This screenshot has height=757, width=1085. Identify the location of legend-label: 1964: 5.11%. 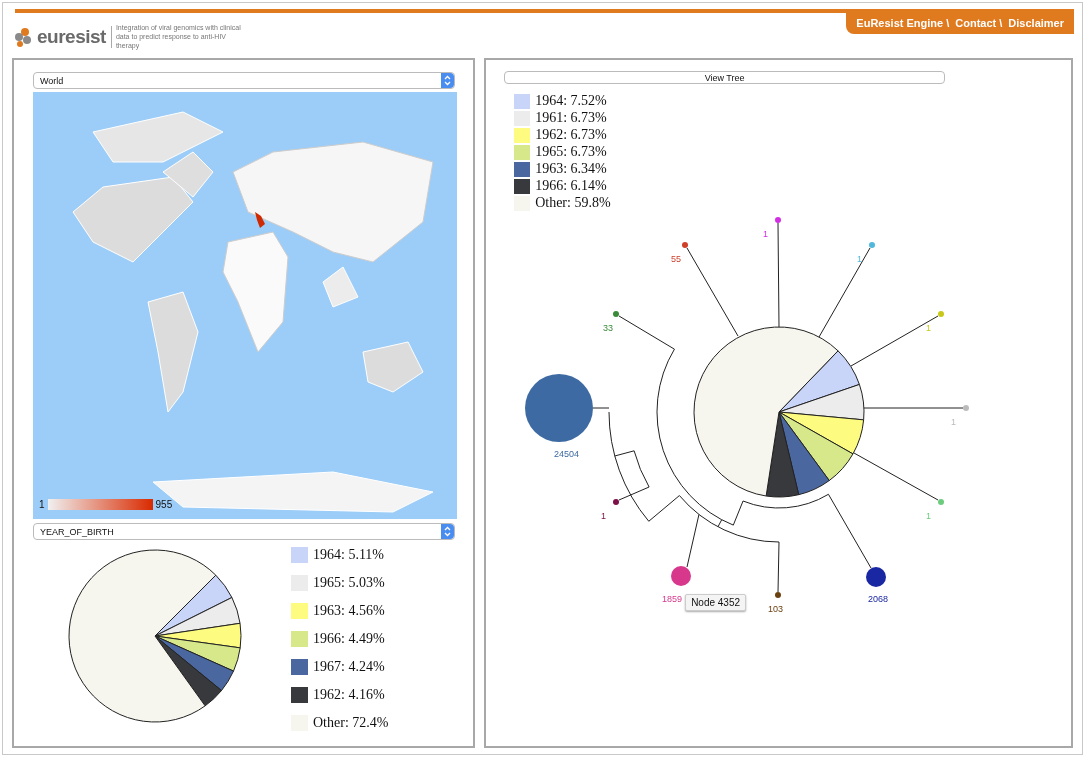
(349, 554).